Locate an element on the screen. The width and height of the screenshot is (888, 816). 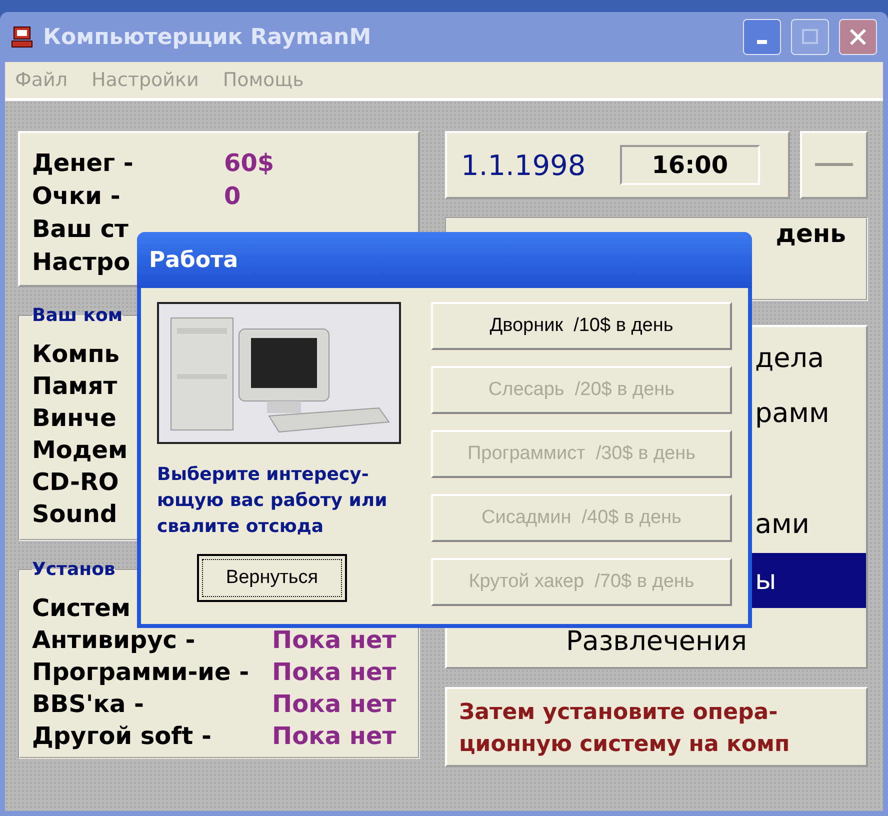
dialog-title: Работа is located at coordinates (193, 260).